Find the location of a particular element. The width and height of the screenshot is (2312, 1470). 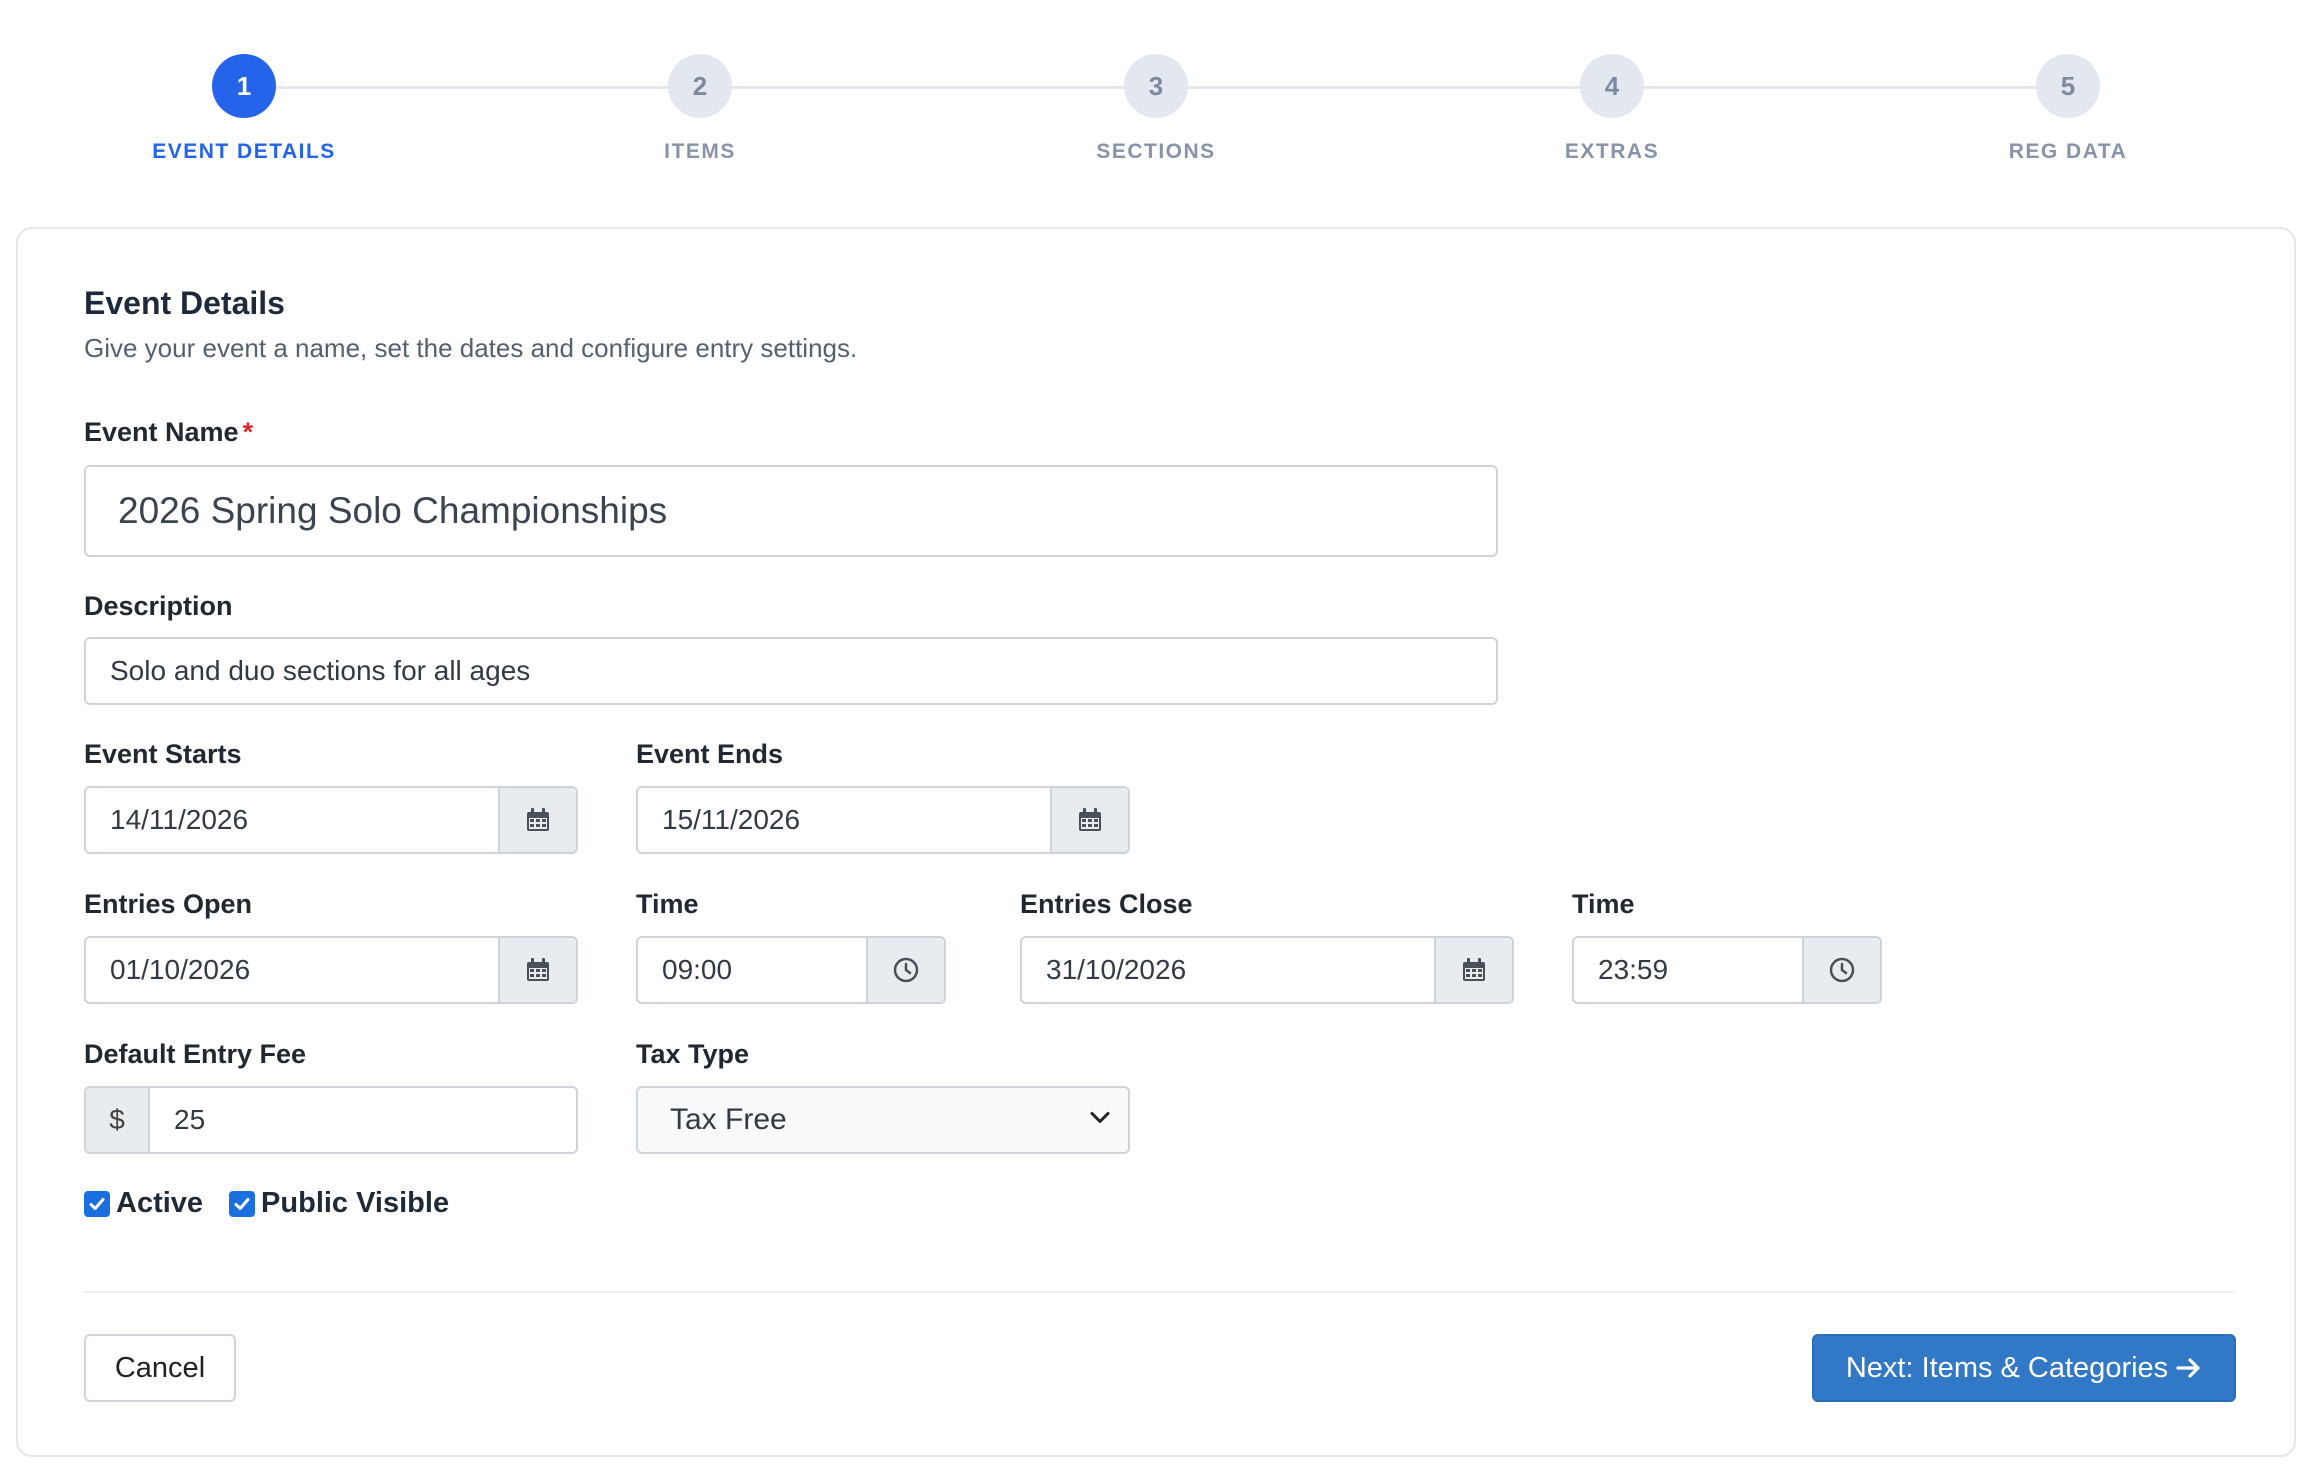

step-extras: 4 EXTRAS is located at coordinates (1612, 109).